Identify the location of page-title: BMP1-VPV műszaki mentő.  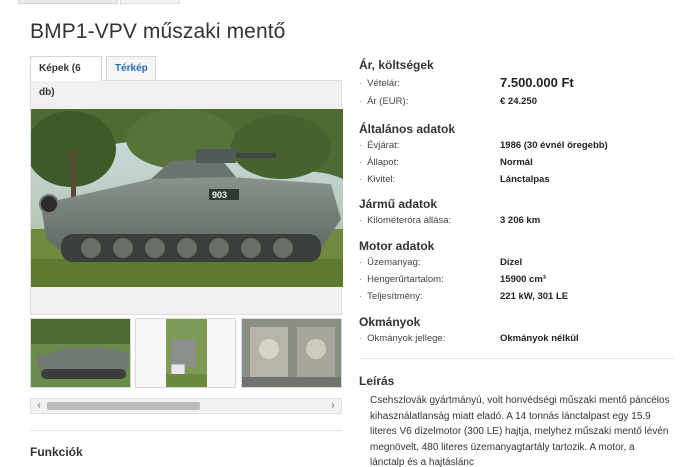
(158, 31).